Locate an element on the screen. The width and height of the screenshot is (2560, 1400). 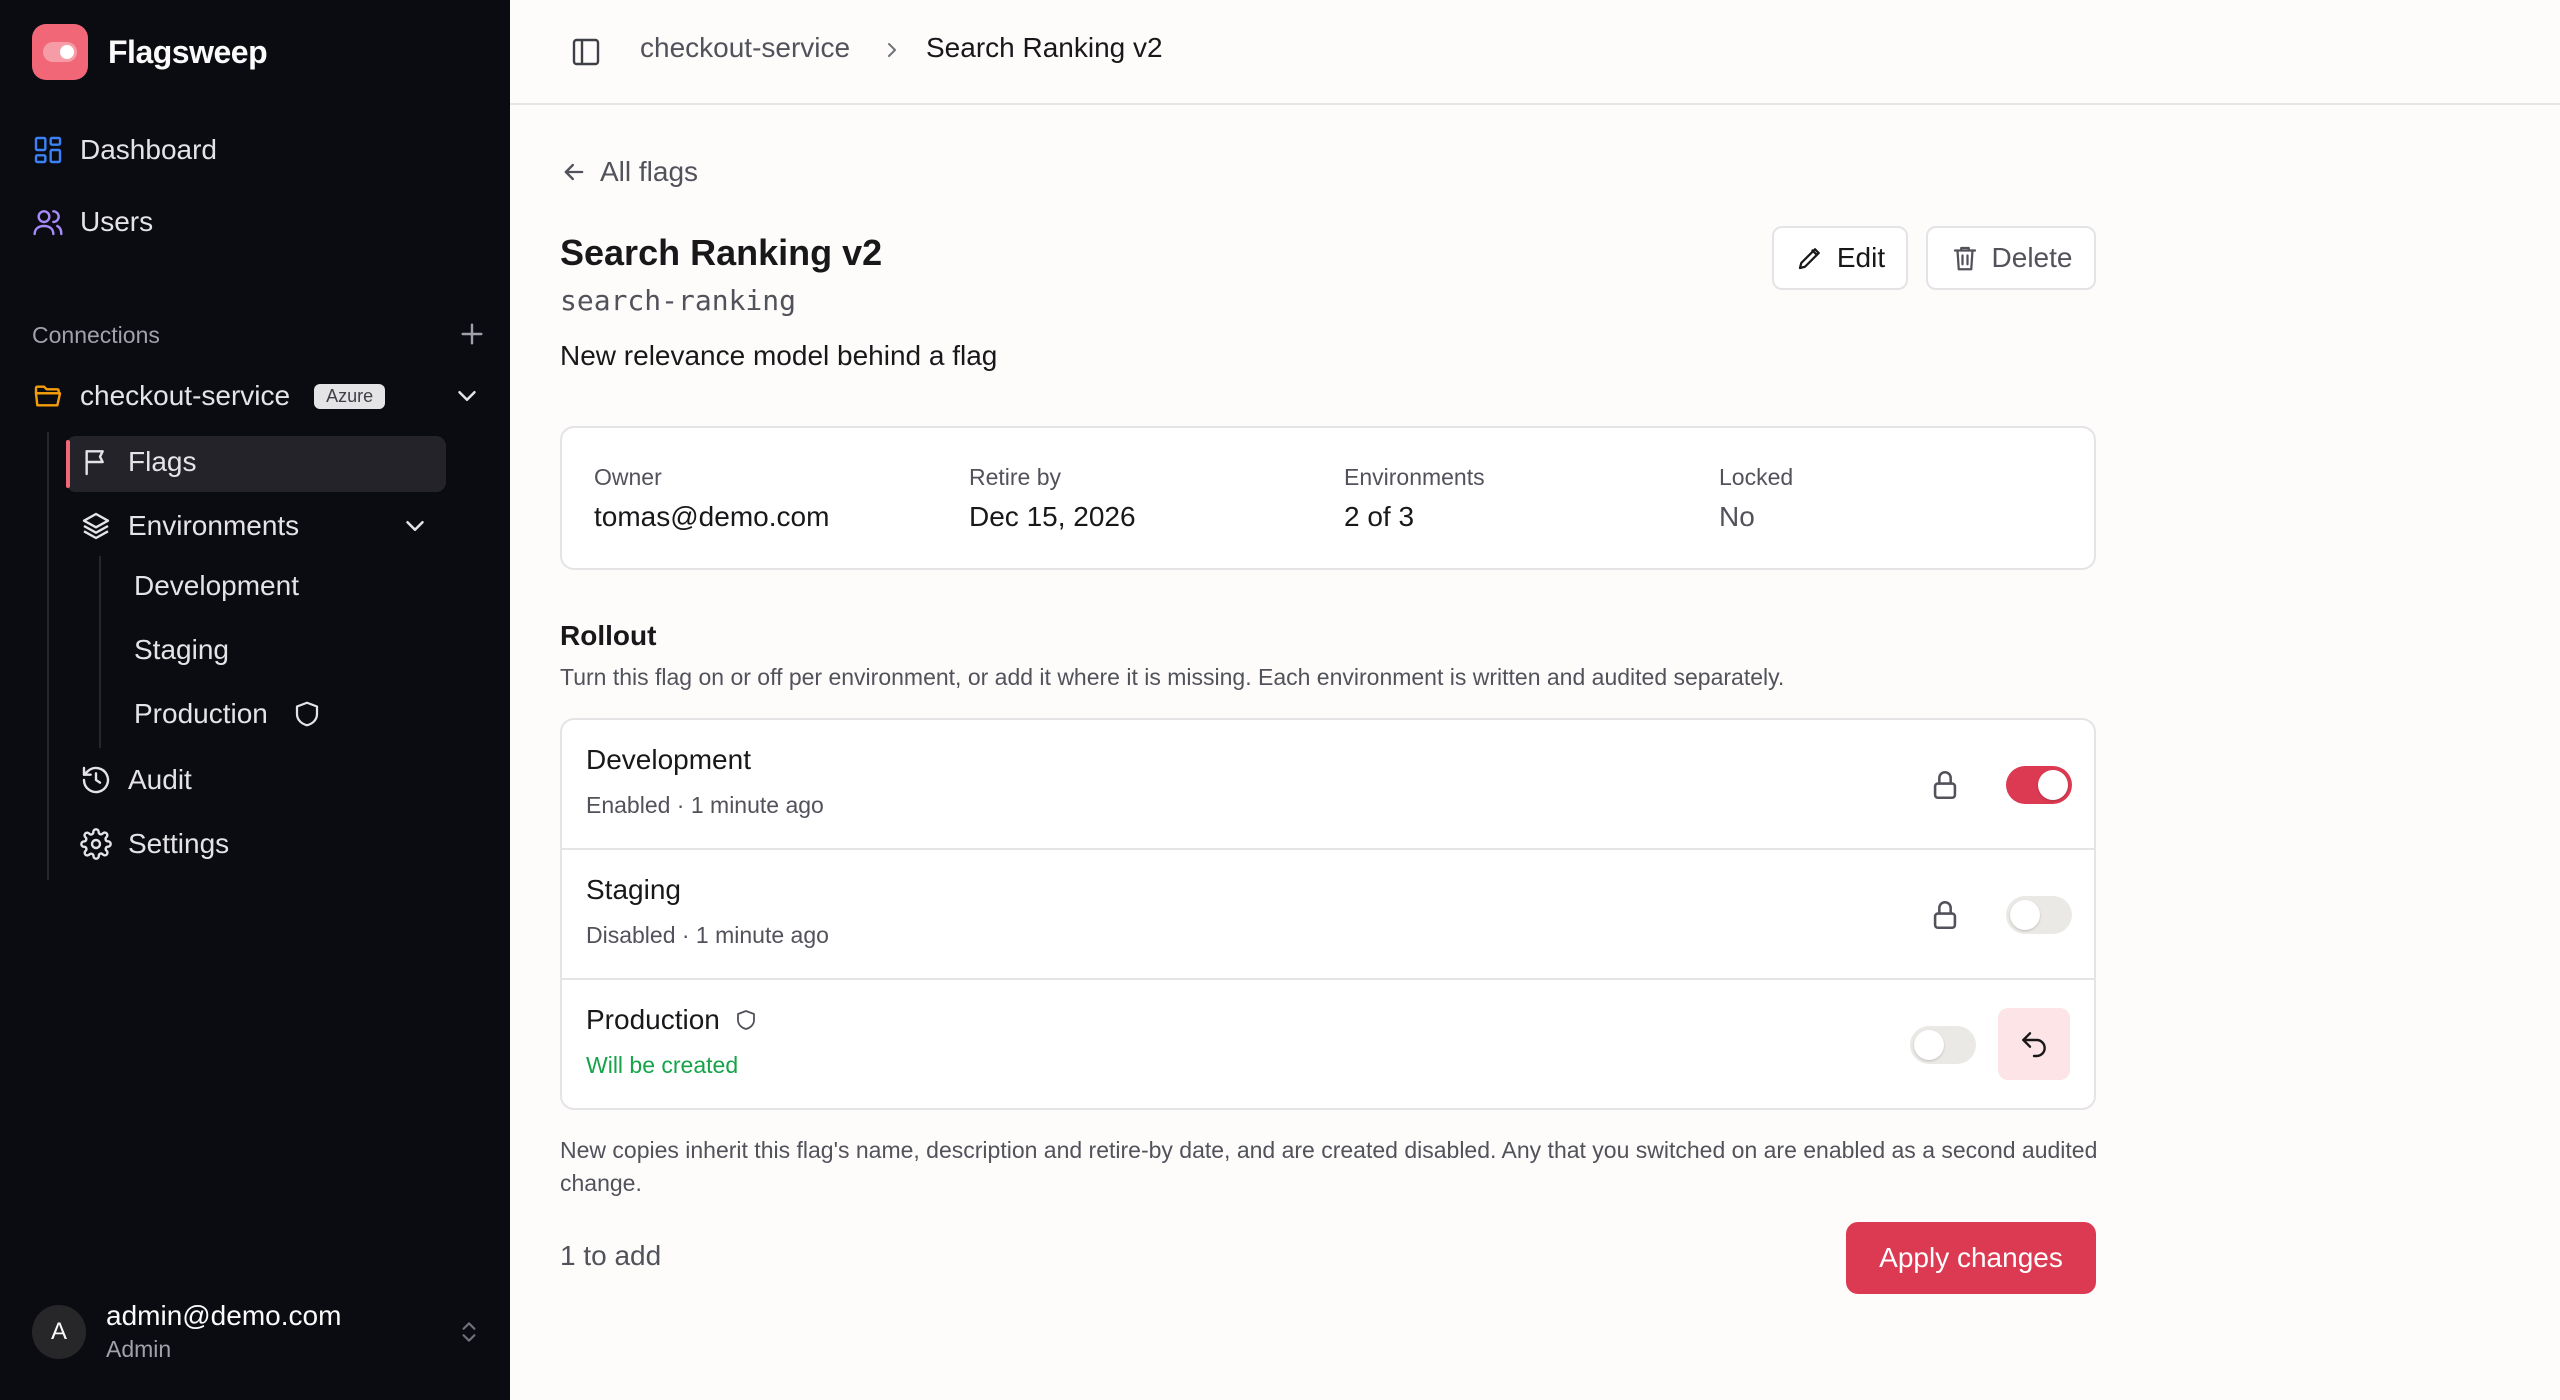
users-icon is located at coordinates (48, 222).